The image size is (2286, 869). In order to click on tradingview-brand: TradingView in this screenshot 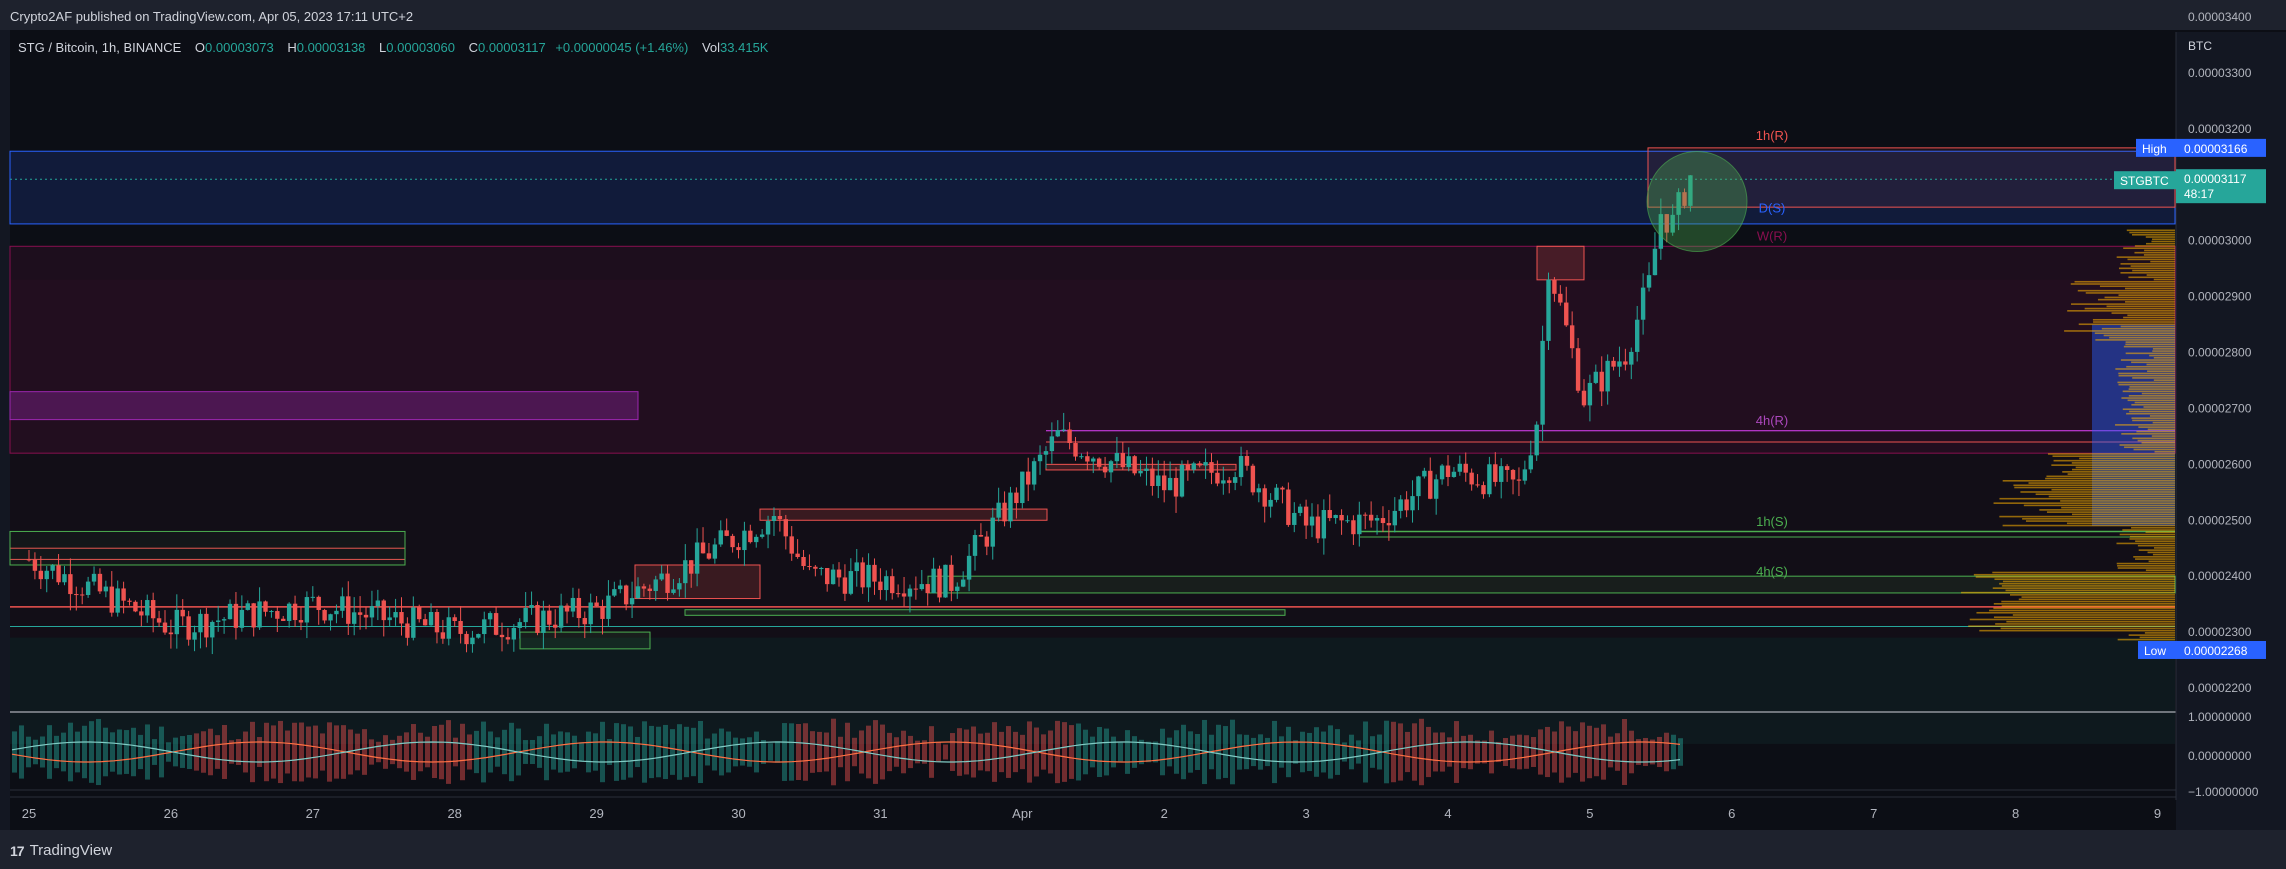, I will do `click(71, 850)`.